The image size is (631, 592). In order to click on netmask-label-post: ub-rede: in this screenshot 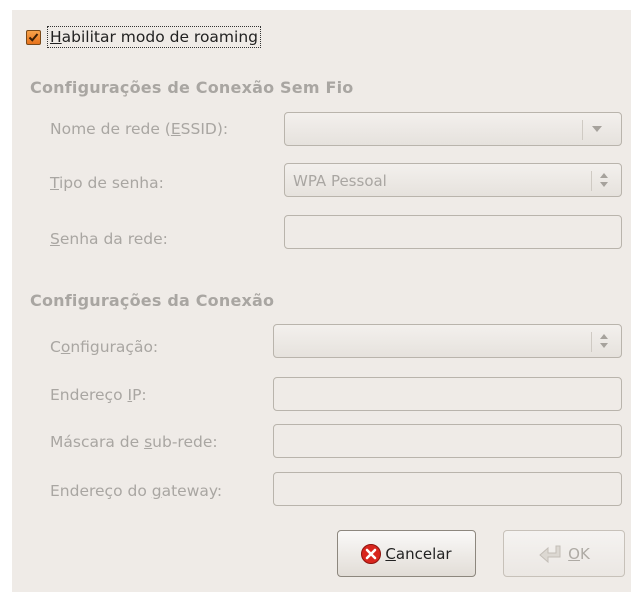, I will do `click(185, 442)`.